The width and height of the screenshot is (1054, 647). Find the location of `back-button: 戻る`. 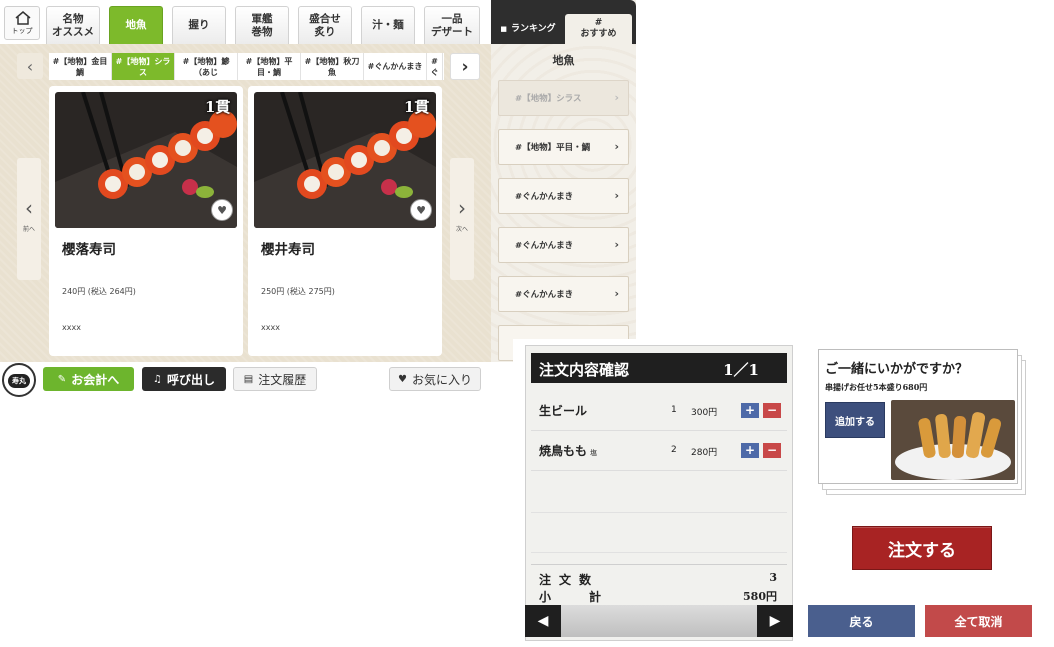

back-button: 戻る is located at coordinates (861, 621).